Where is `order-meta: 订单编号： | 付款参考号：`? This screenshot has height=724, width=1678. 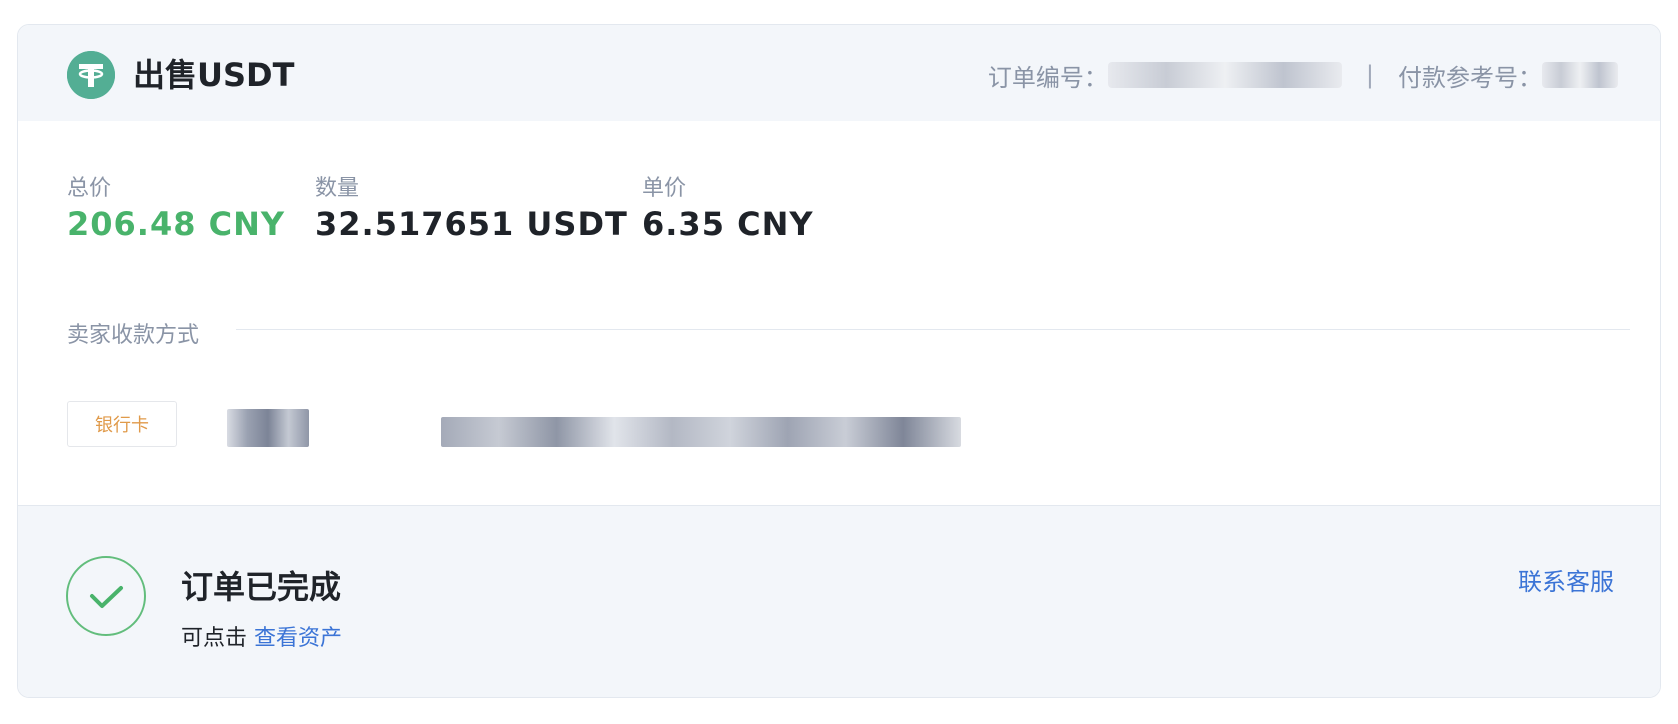
order-meta: 订单编号： | 付款参考号： is located at coordinates (1302, 75).